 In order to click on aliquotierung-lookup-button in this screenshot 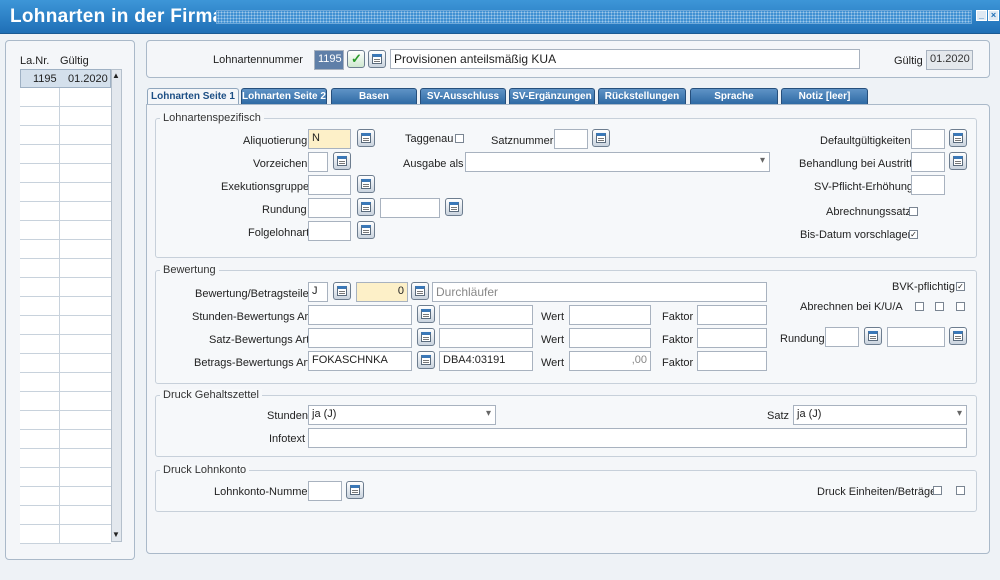, I will do `click(366, 138)`.